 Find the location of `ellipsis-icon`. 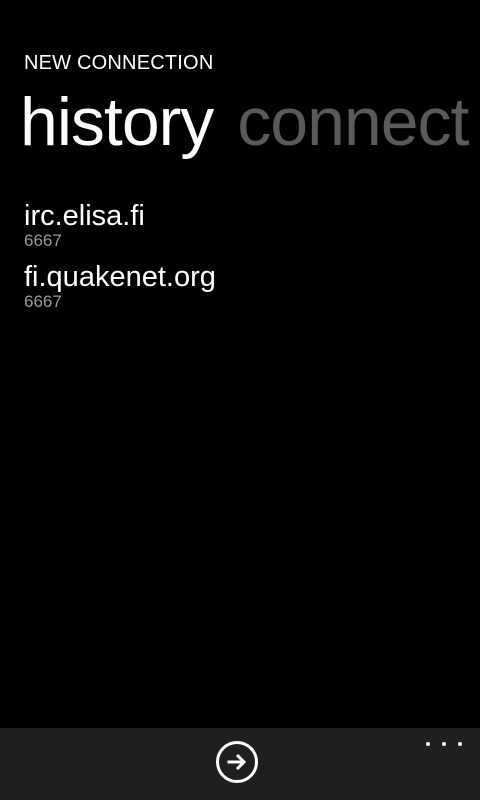

ellipsis-icon is located at coordinates (428, 744).